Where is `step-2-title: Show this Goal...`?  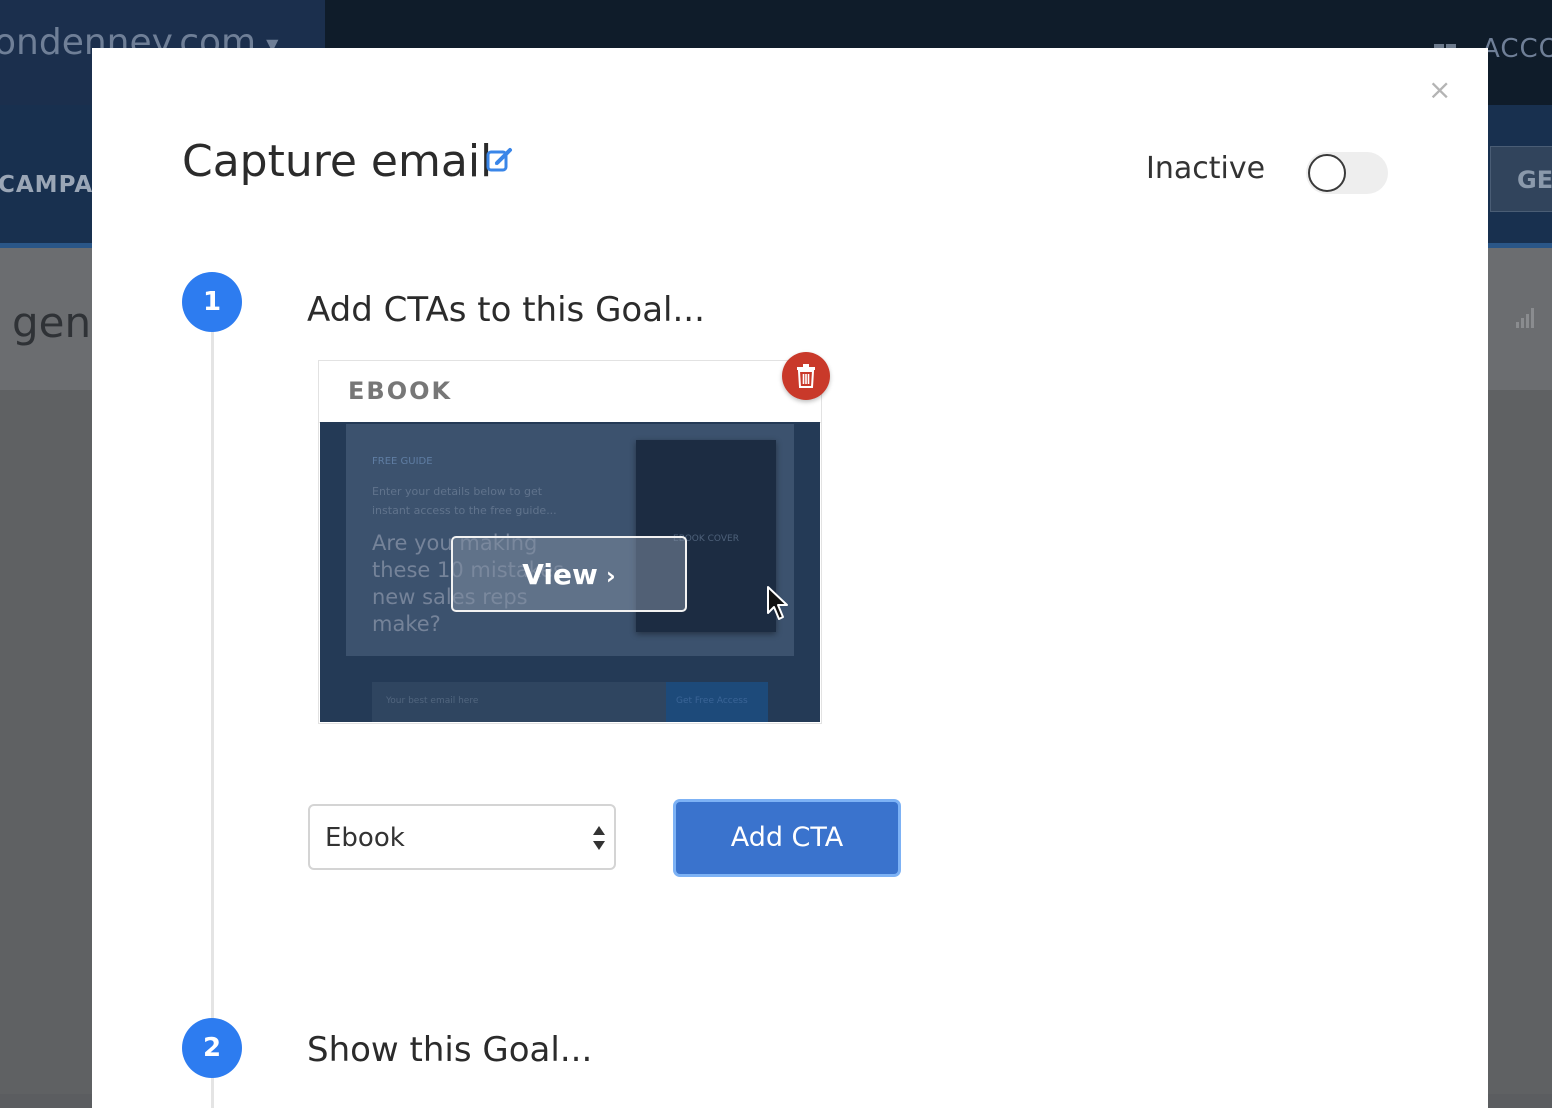
step-2-title: Show this Goal... is located at coordinates (450, 1050).